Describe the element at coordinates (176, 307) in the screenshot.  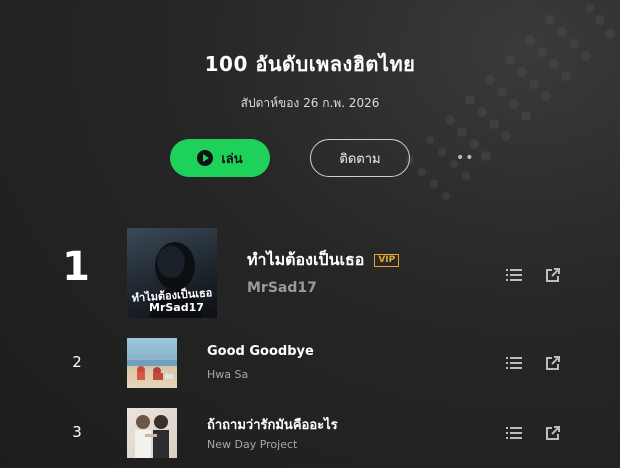
I see `cover-artist-text: MrSad17` at that location.